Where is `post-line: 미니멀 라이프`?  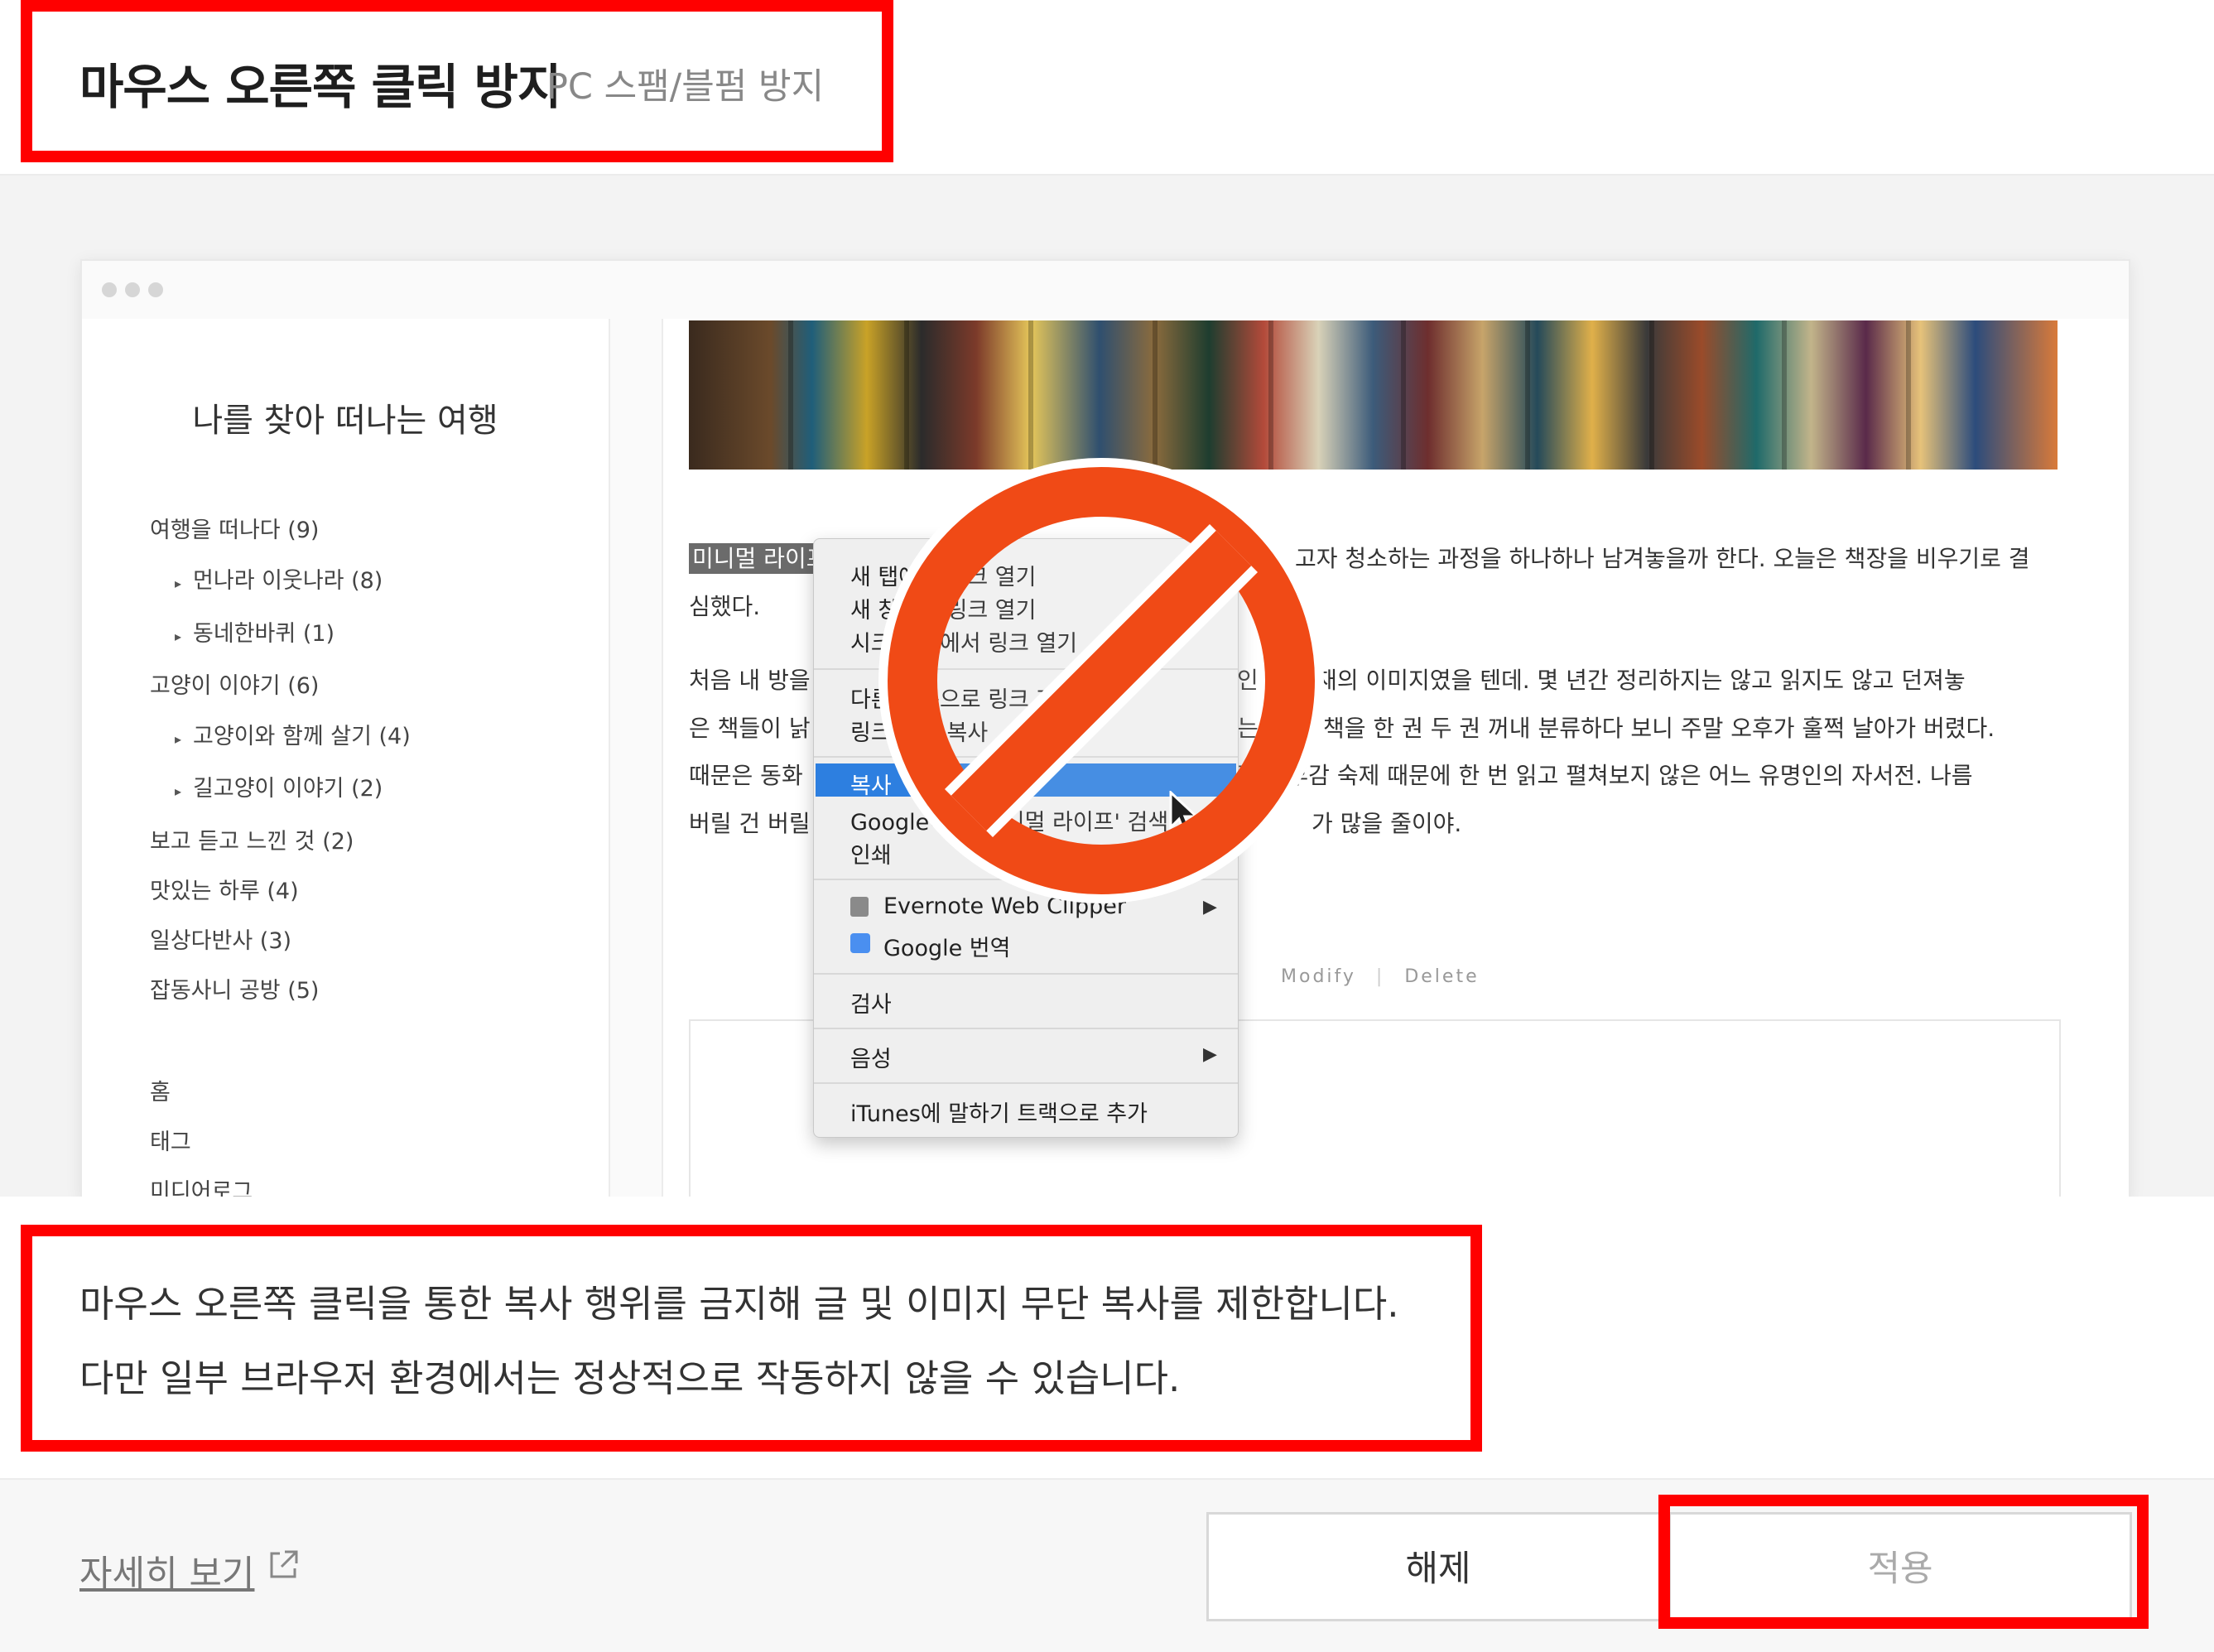
post-line: 미니멀 라이프 is located at coordinates (760, 557).